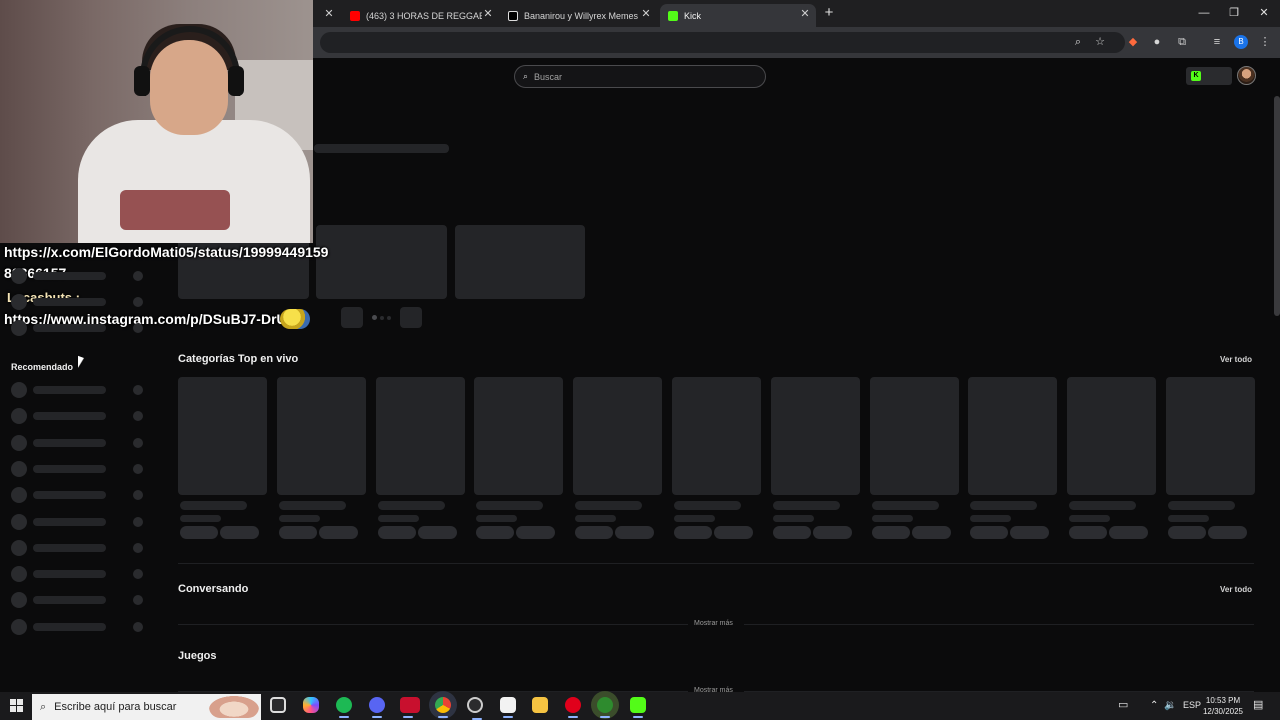  I want to click on address-bar, so click(722, 42).